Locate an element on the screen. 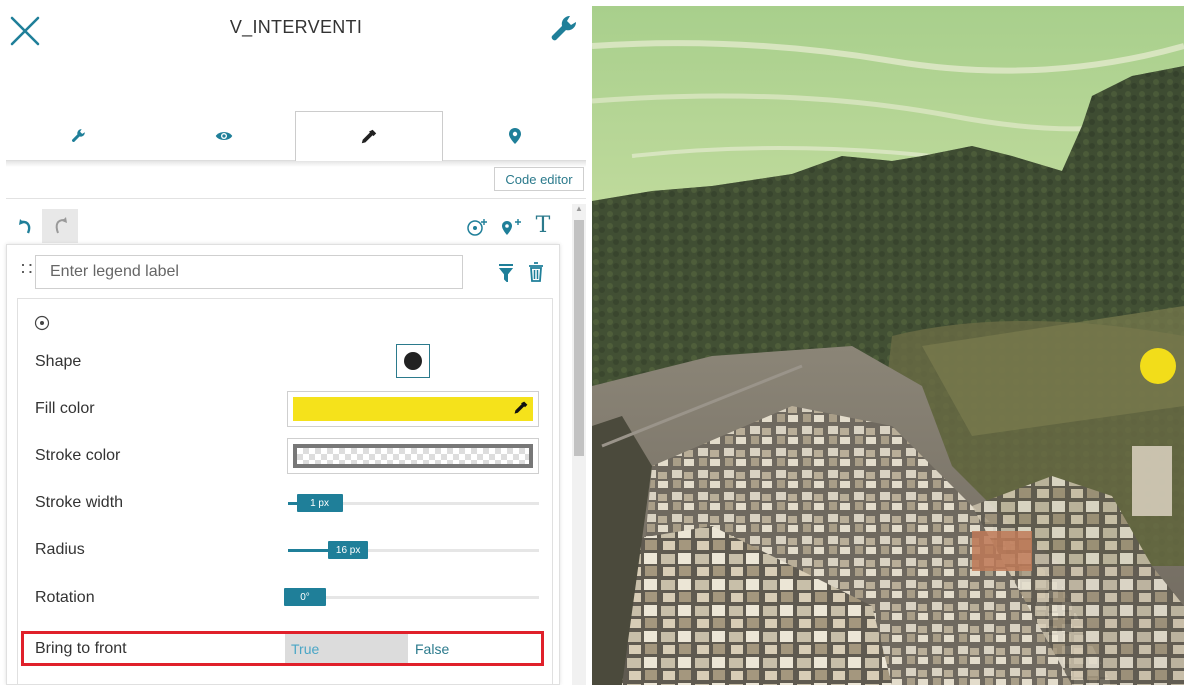  radius-slider: 16 px is located at coordinates (413, 550).